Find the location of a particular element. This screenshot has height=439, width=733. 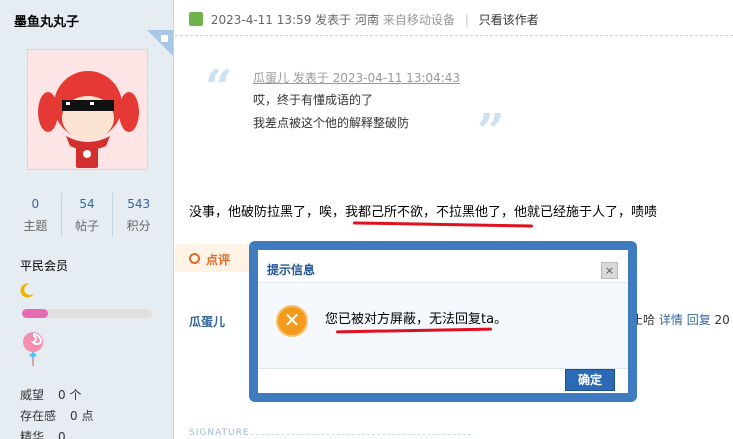

author-stats: 0 主题 54 帖子 543 积分 is located at coordinates (87, 215).